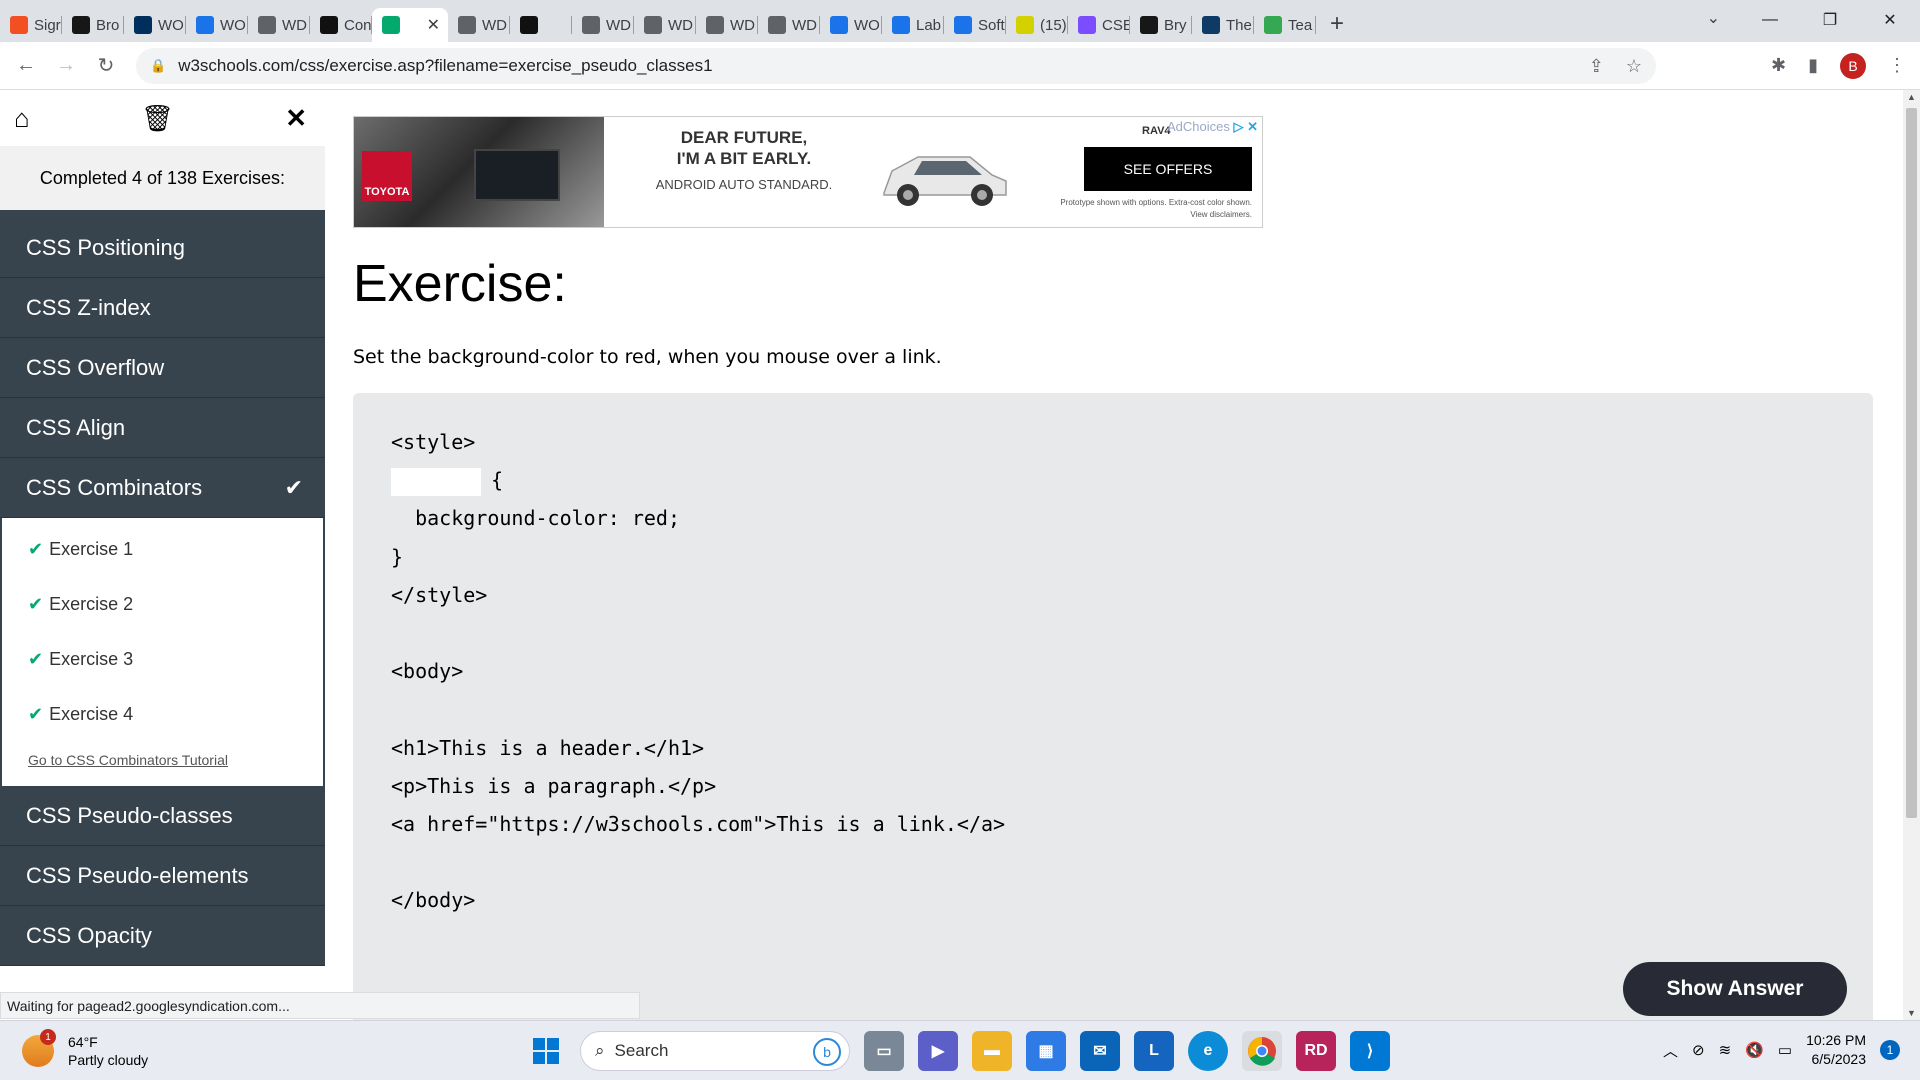 This screenshot has height=1080, width=1920. I want to click on selector-input, so click(436, 481).